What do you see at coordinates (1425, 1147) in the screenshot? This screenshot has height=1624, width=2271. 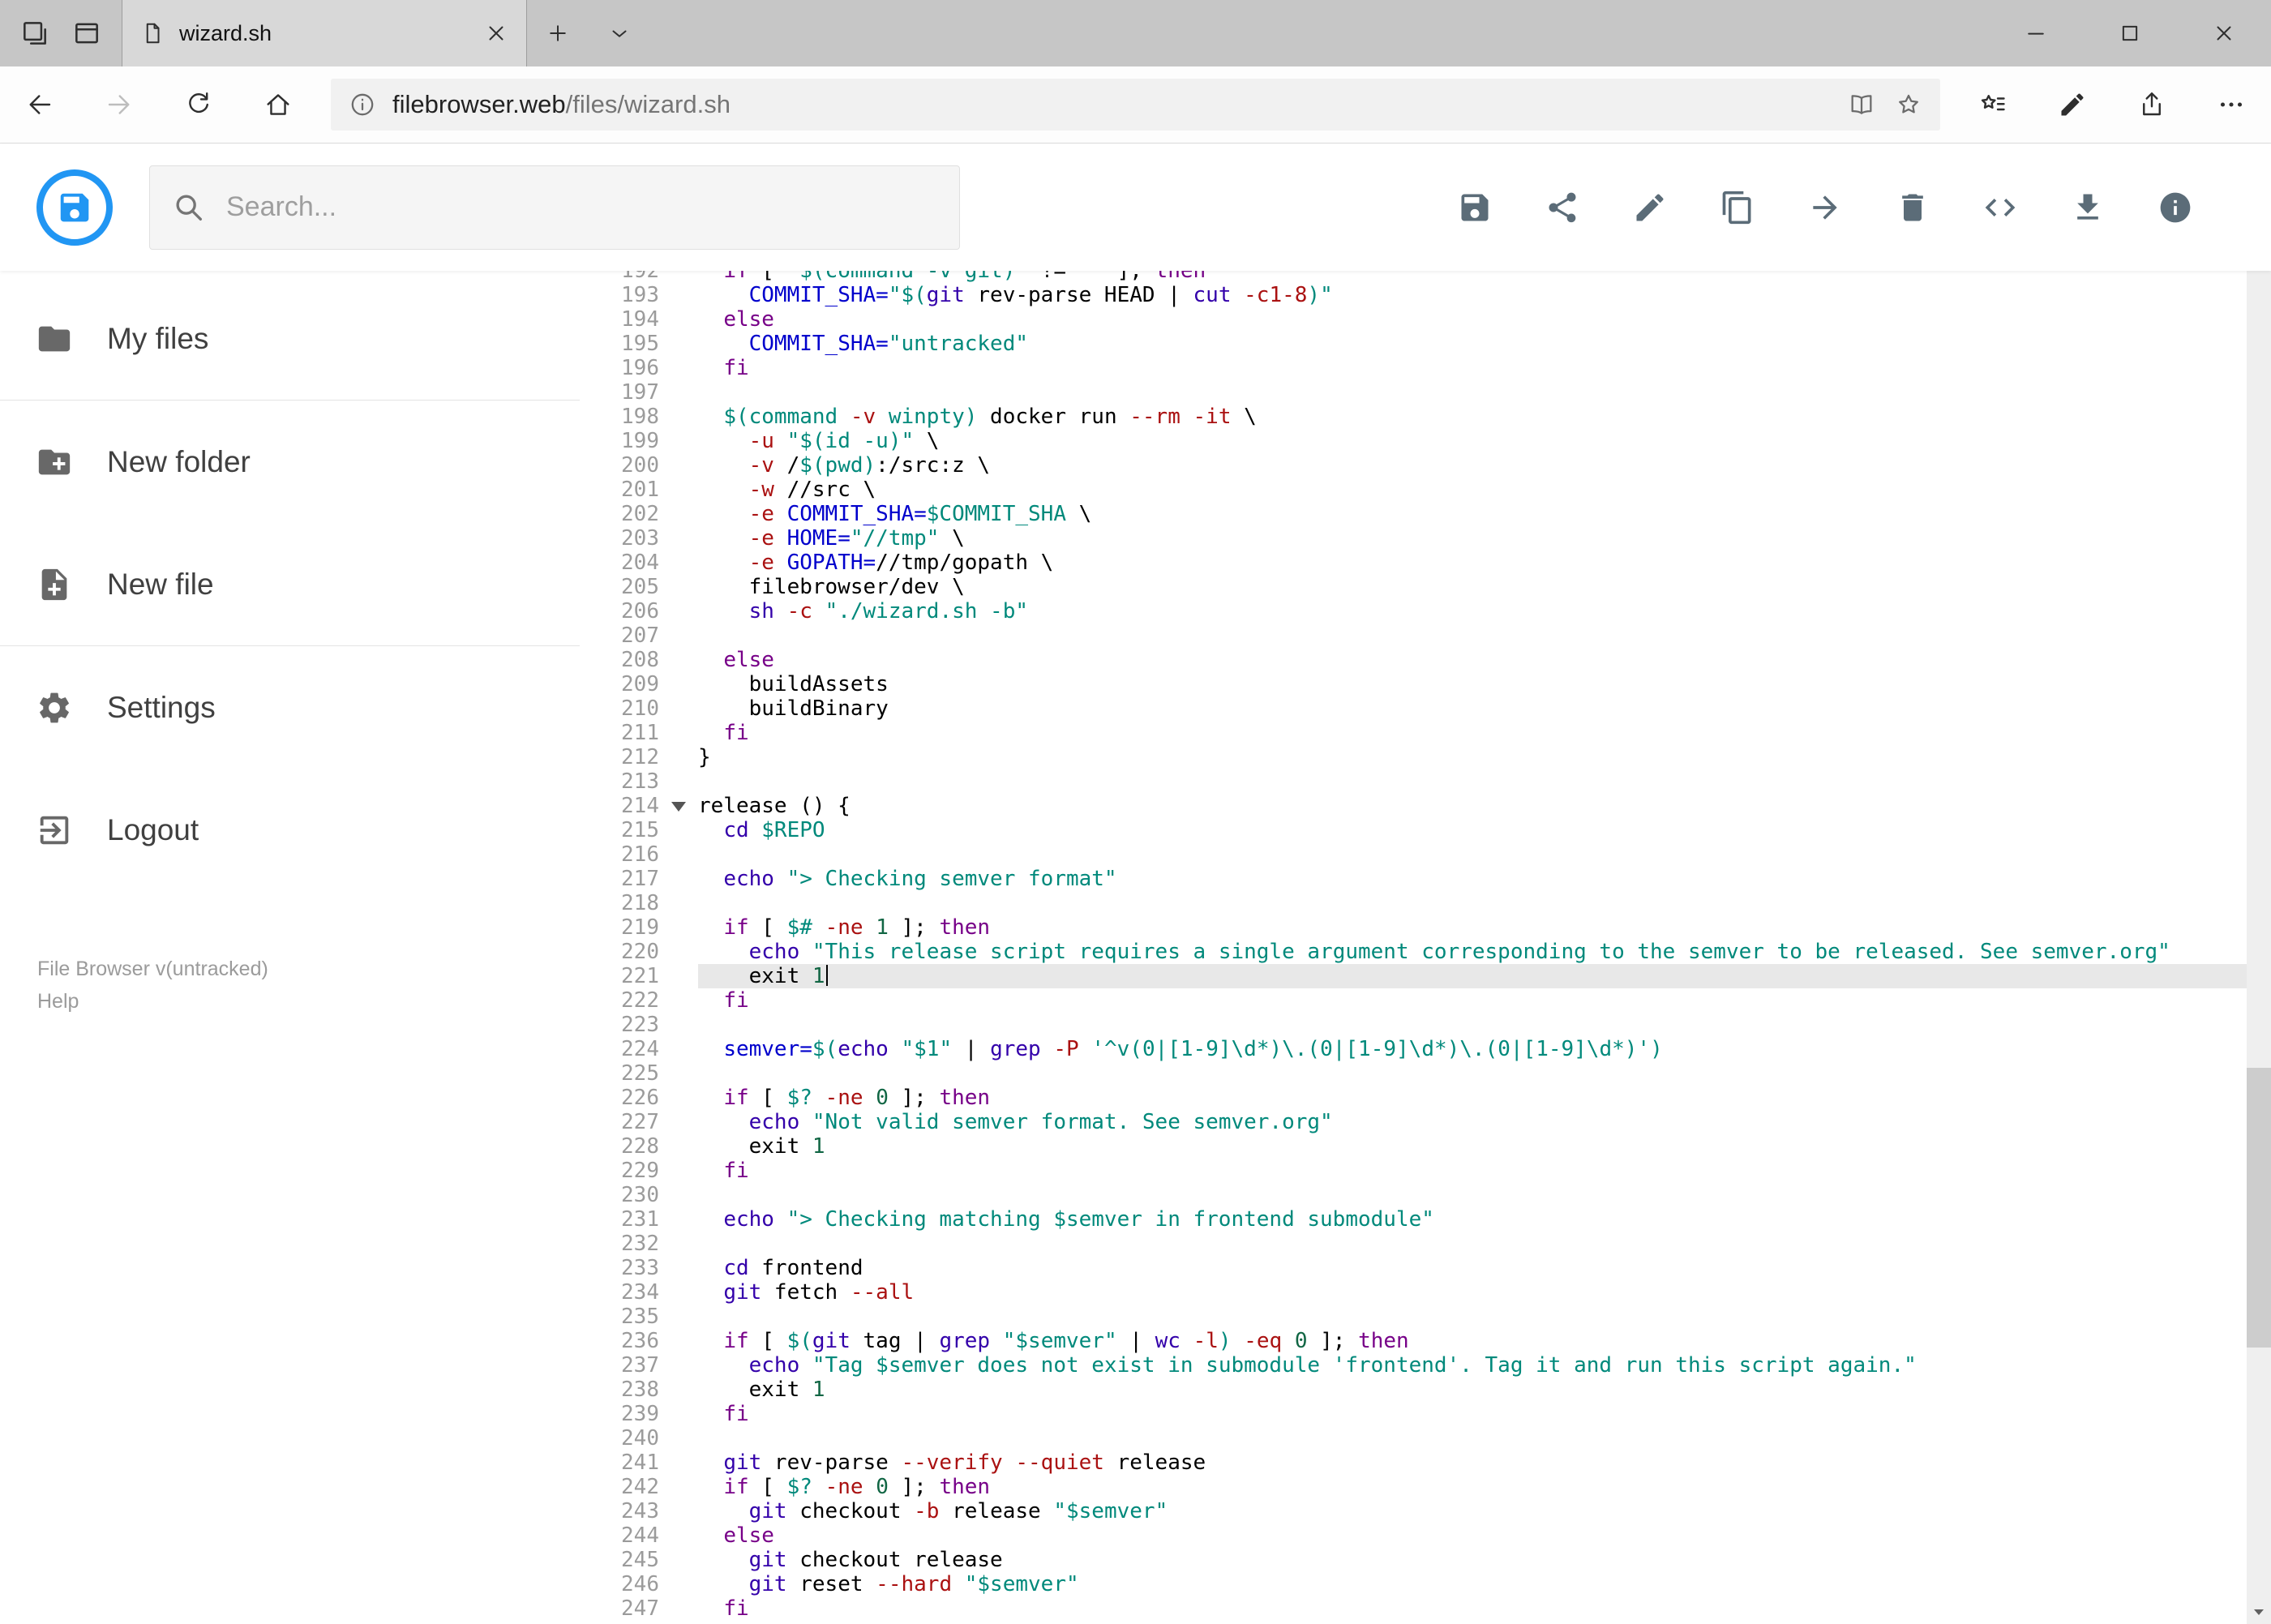 I see `code-line-228: 228 exit 1` at bounding box center [1425, 1147].